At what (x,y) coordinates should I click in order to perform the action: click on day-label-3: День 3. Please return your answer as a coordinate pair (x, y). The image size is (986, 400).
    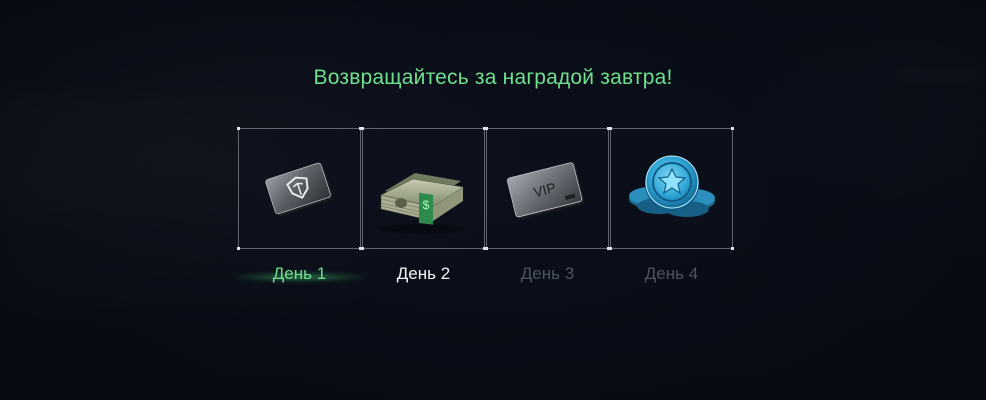
    Looking at the image, I should click on (547, 273).